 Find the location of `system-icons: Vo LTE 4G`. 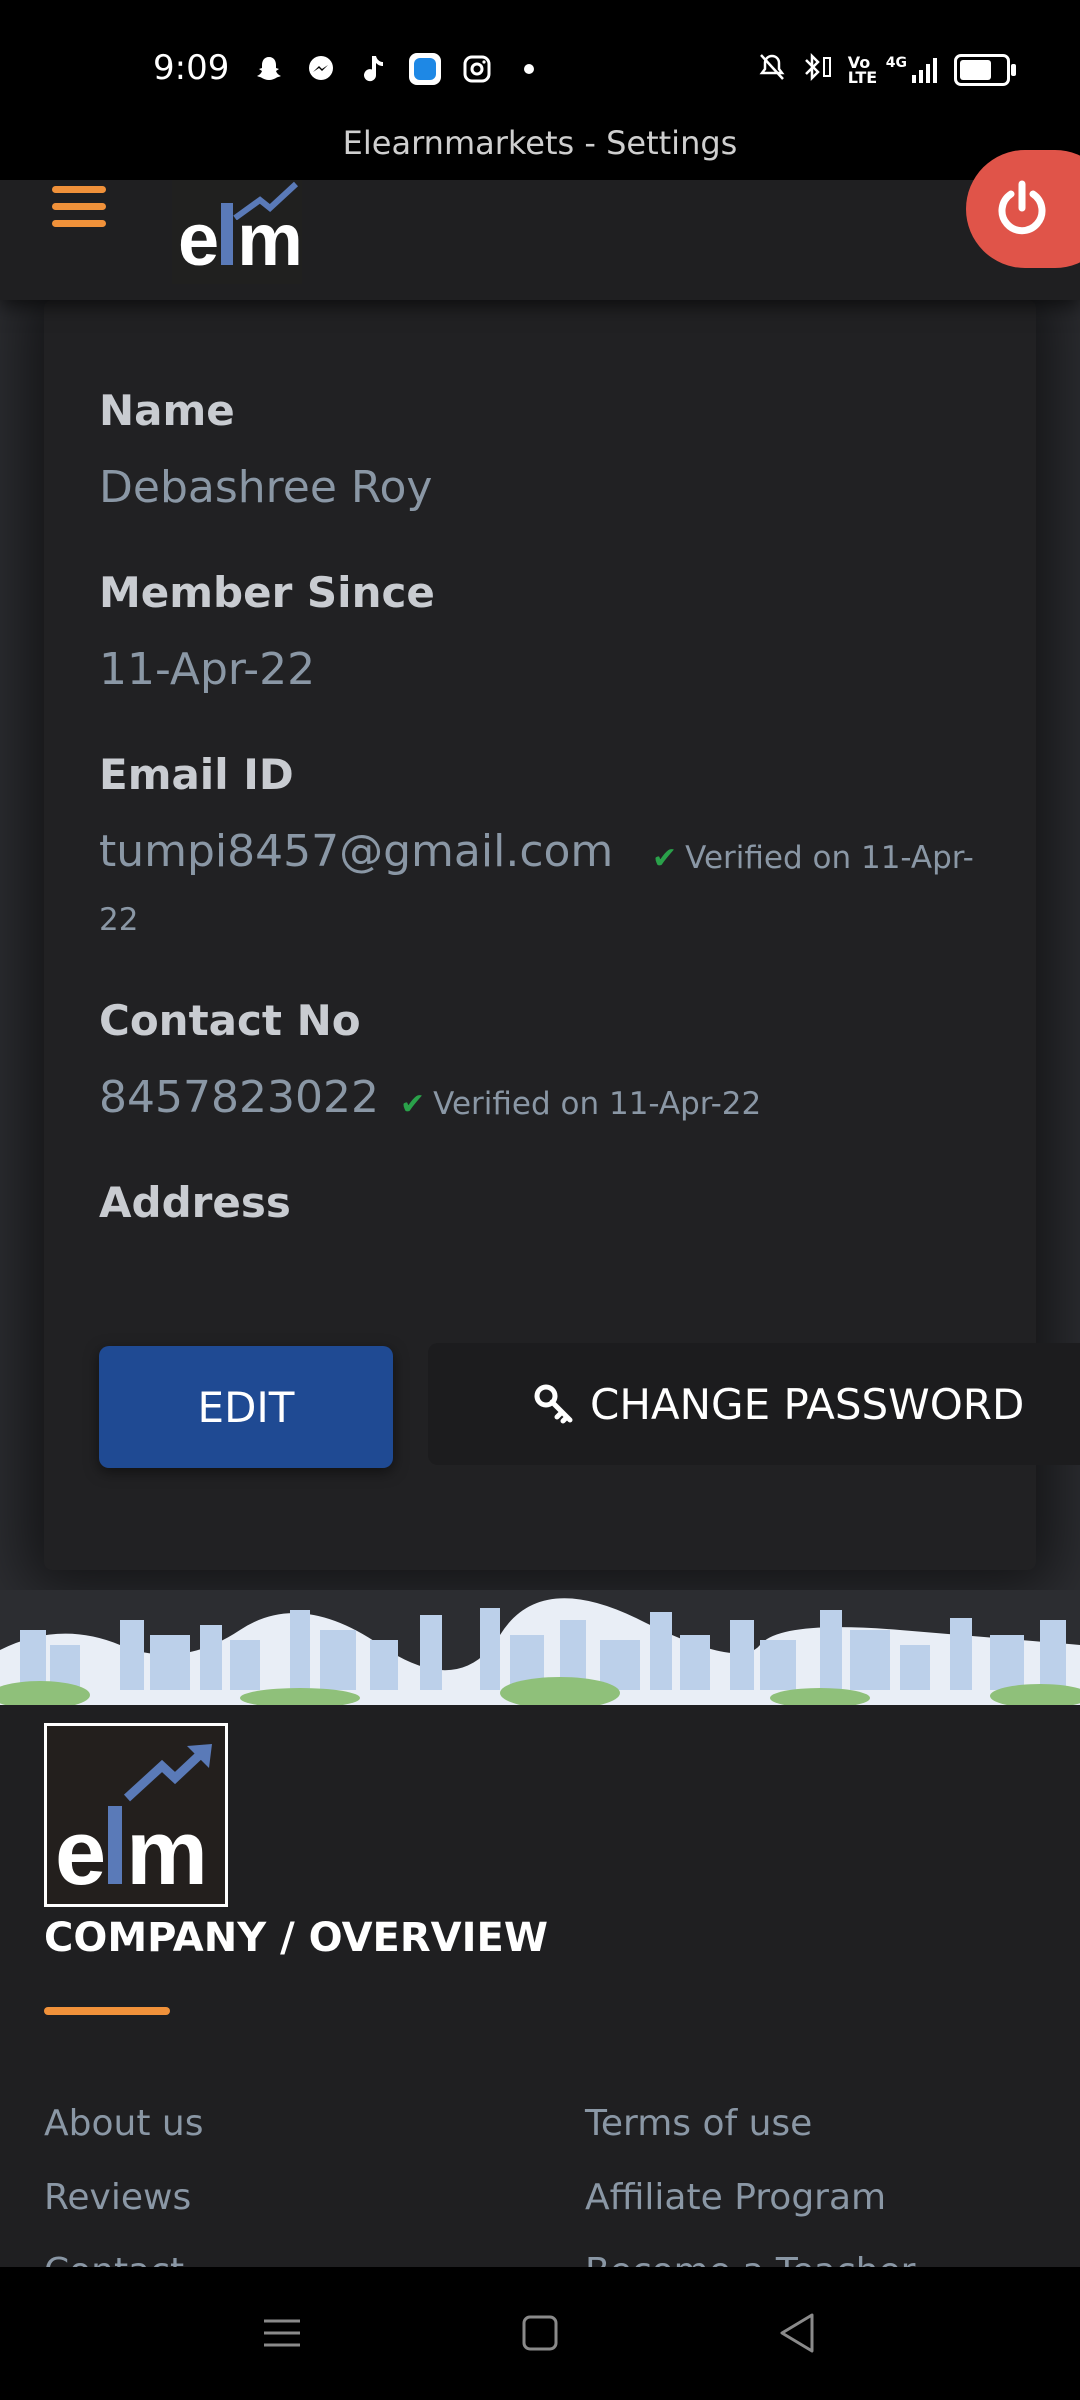

system-icons: Vo LTE 4G is located at coordinates (887, 70).